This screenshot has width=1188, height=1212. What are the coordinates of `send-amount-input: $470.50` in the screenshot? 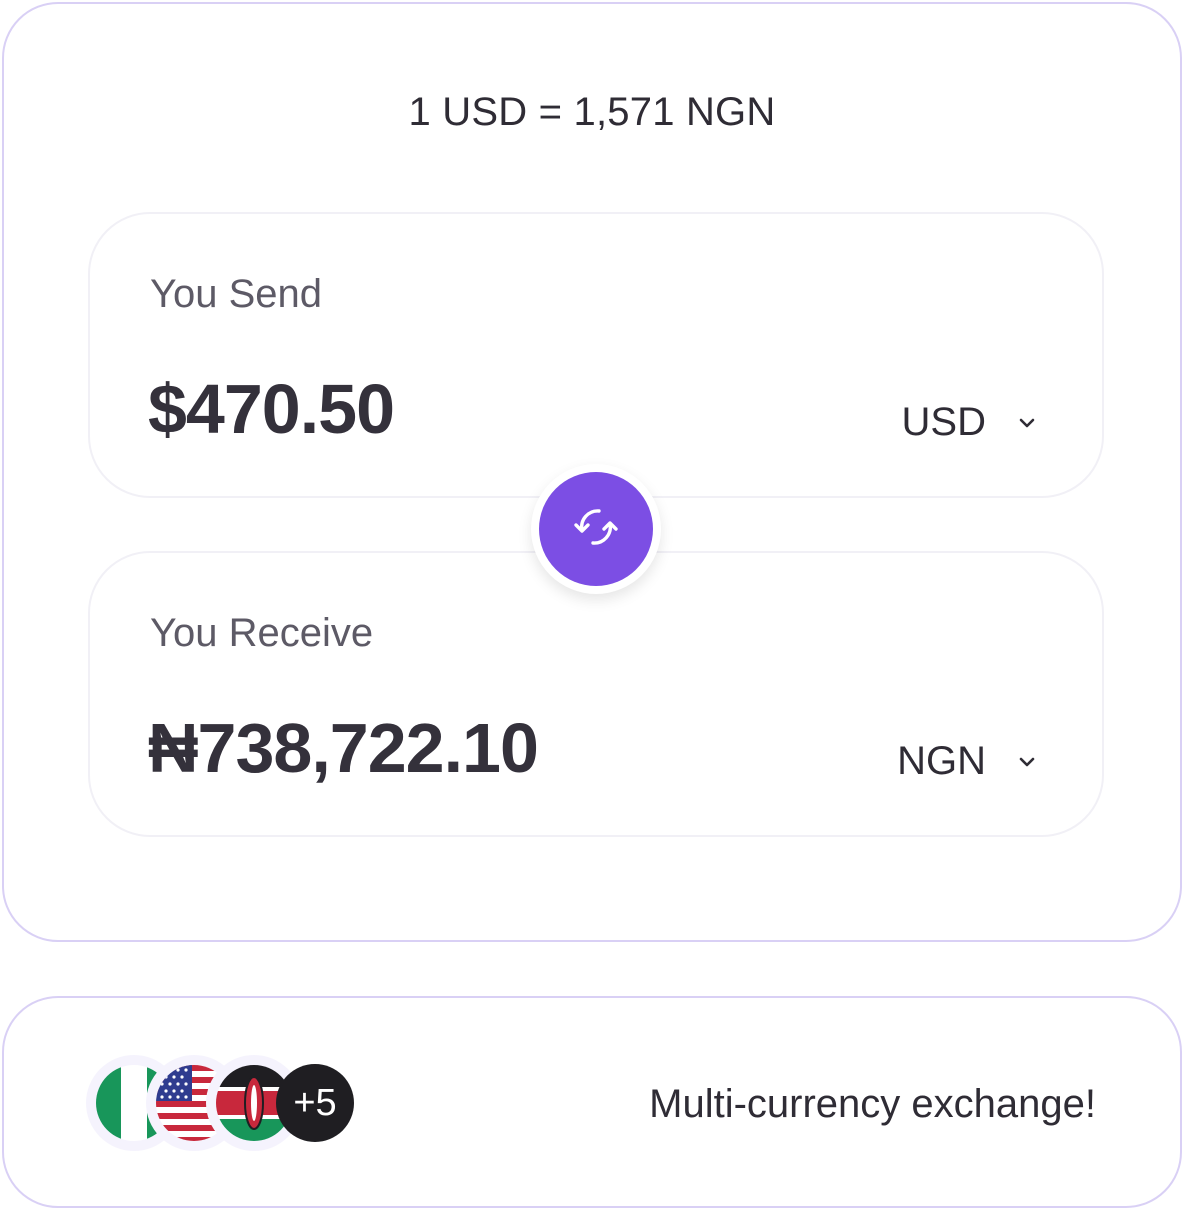 It's located at (271, 409).